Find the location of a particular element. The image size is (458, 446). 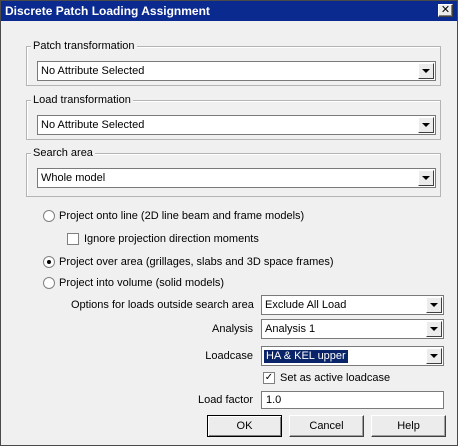

ignore-moments-label: Ignore projection direction moments is located at coordinates (171, 239).